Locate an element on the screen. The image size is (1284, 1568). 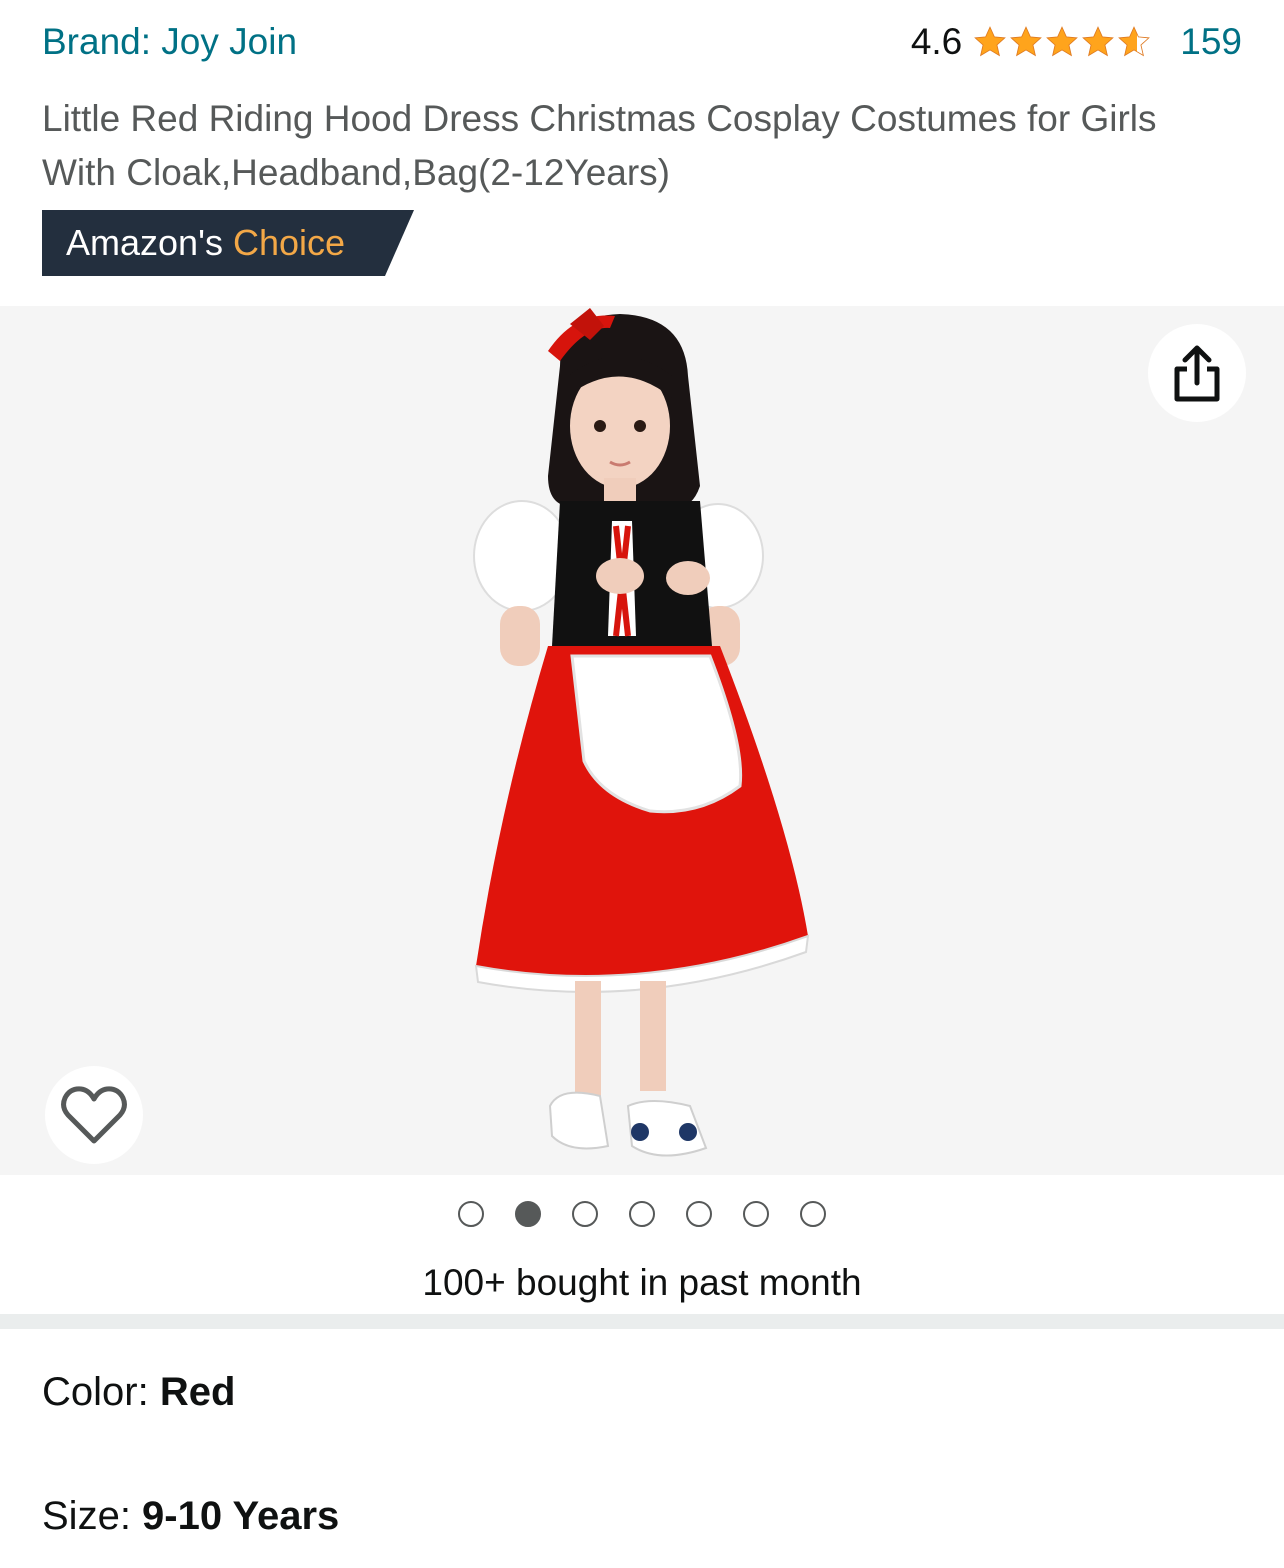
brand-link: Brand: Joy Join is located at coordinates (169, 42).